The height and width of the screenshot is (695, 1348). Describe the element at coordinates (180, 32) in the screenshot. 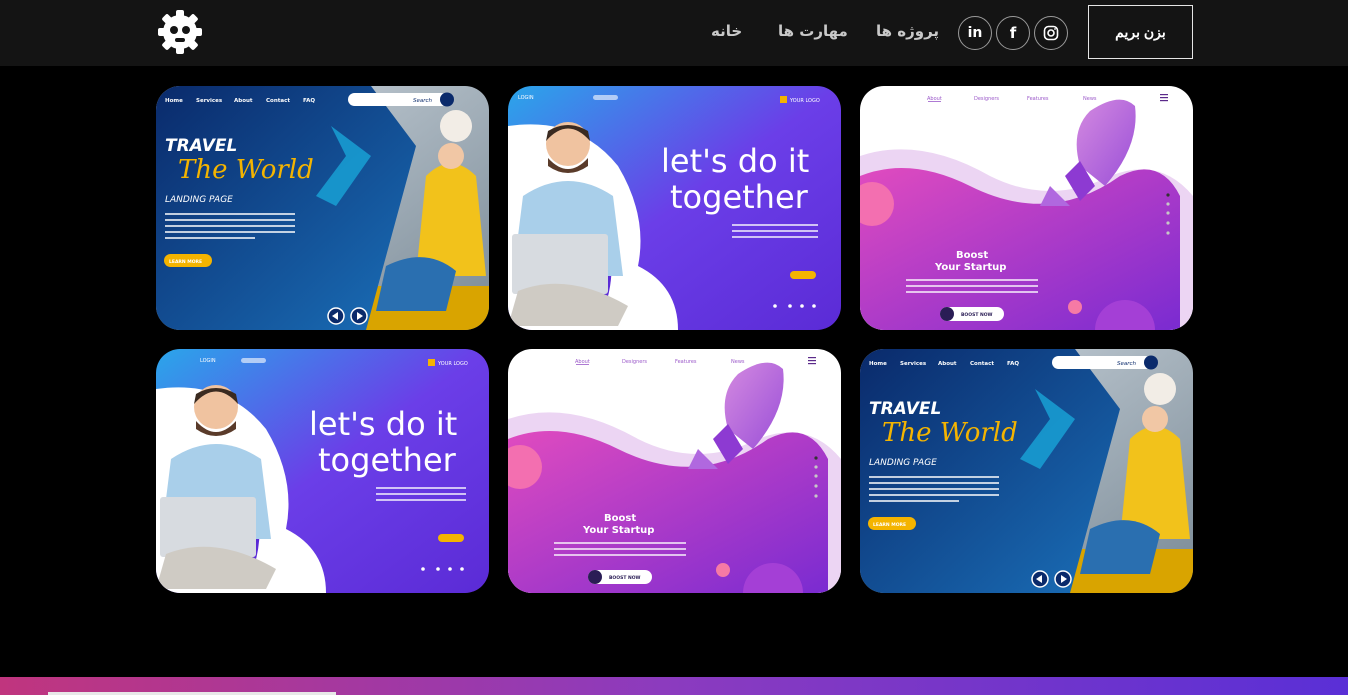

I see `gear-robot-logo-icon` at that location.